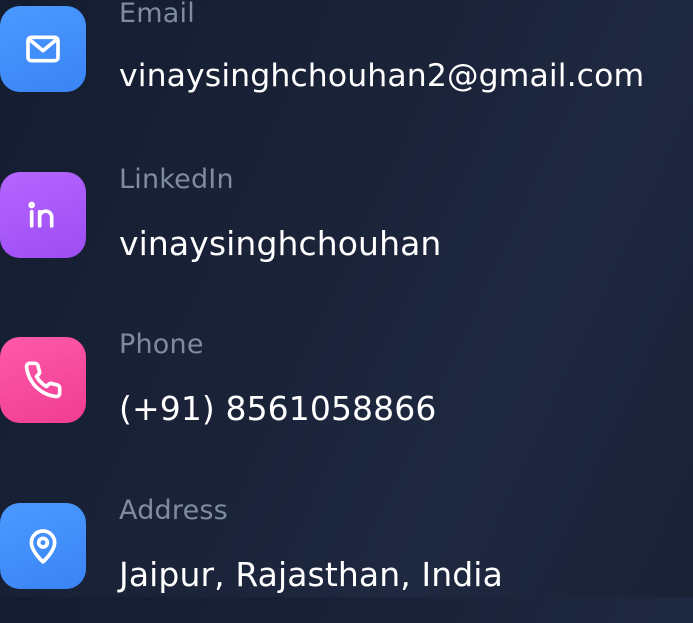 Image resolution: width=693 pixels, height=623 pixels. I want to click on linkedin-handle: vinaysinghchouhan, so click(280, 243).